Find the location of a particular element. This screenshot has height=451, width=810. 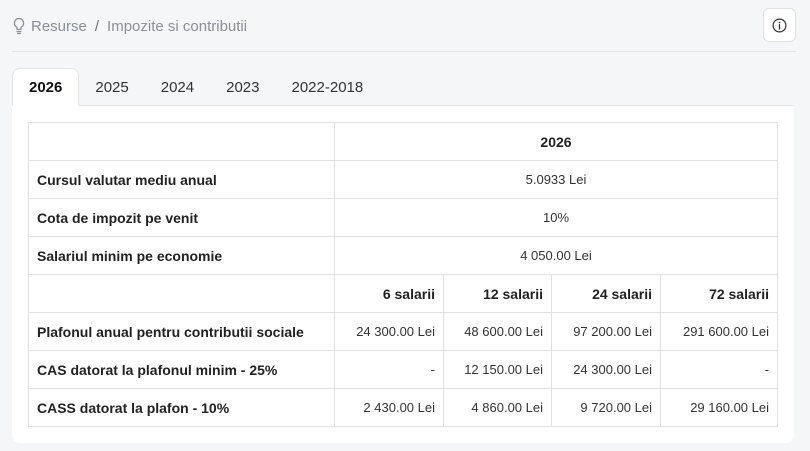

table-row: Salariul minim pe economie 4 050.00 Lei is located at coordinates (403, 255).